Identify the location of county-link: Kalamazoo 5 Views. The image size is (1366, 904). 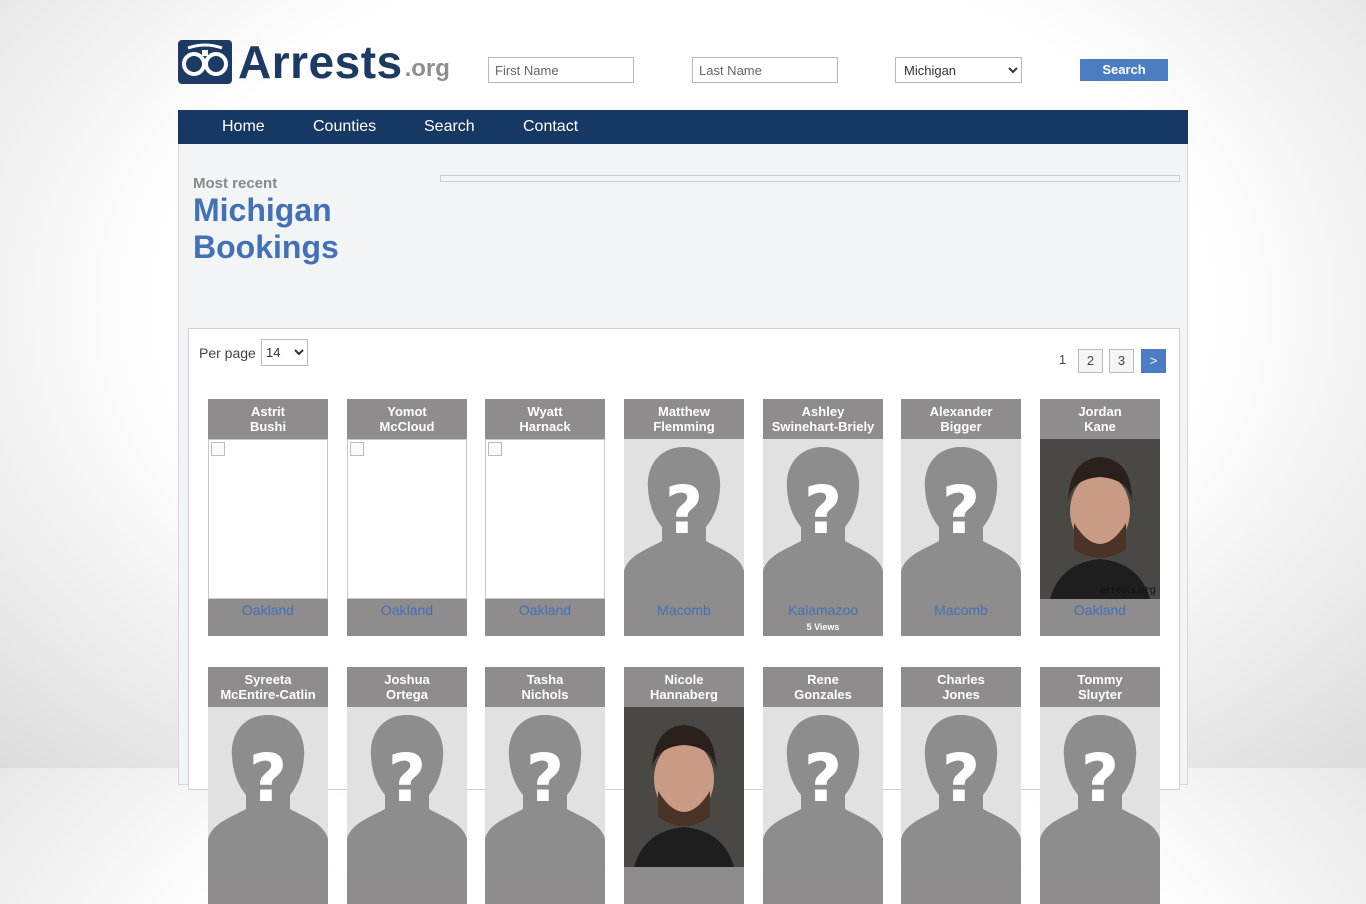
(823, 617).